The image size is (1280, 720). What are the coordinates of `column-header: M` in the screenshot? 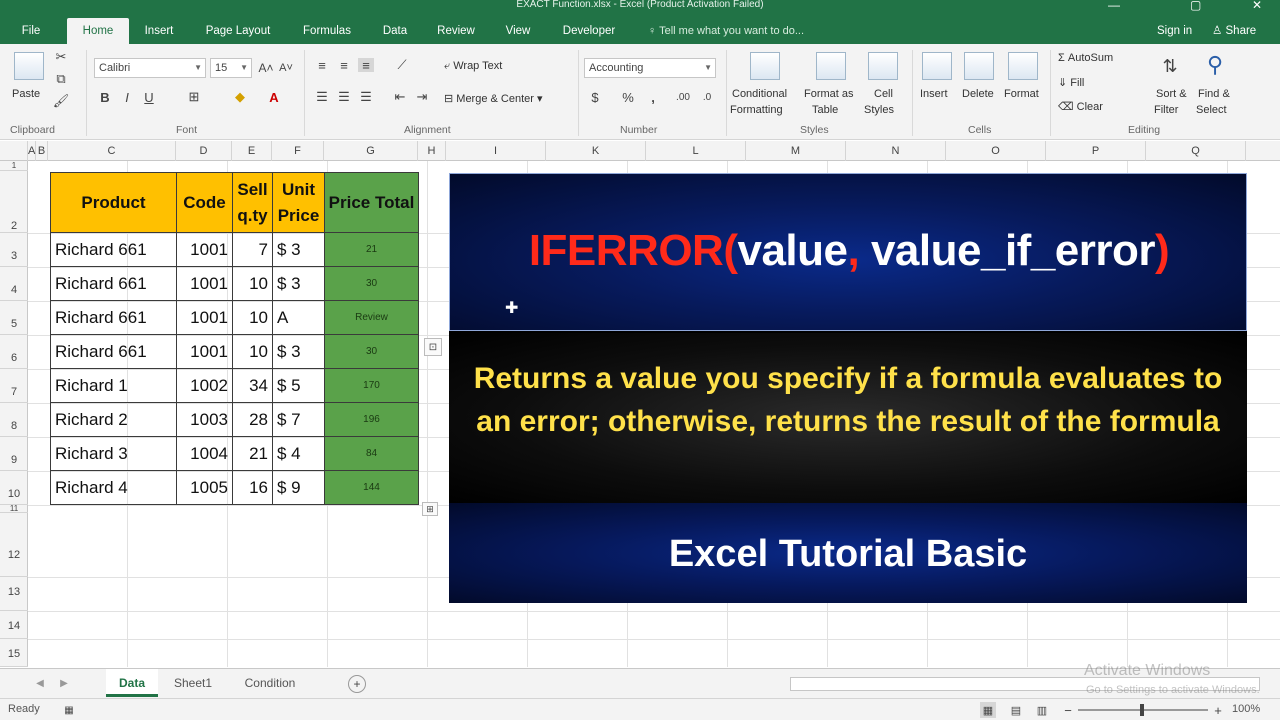 It's located at (796, 151).